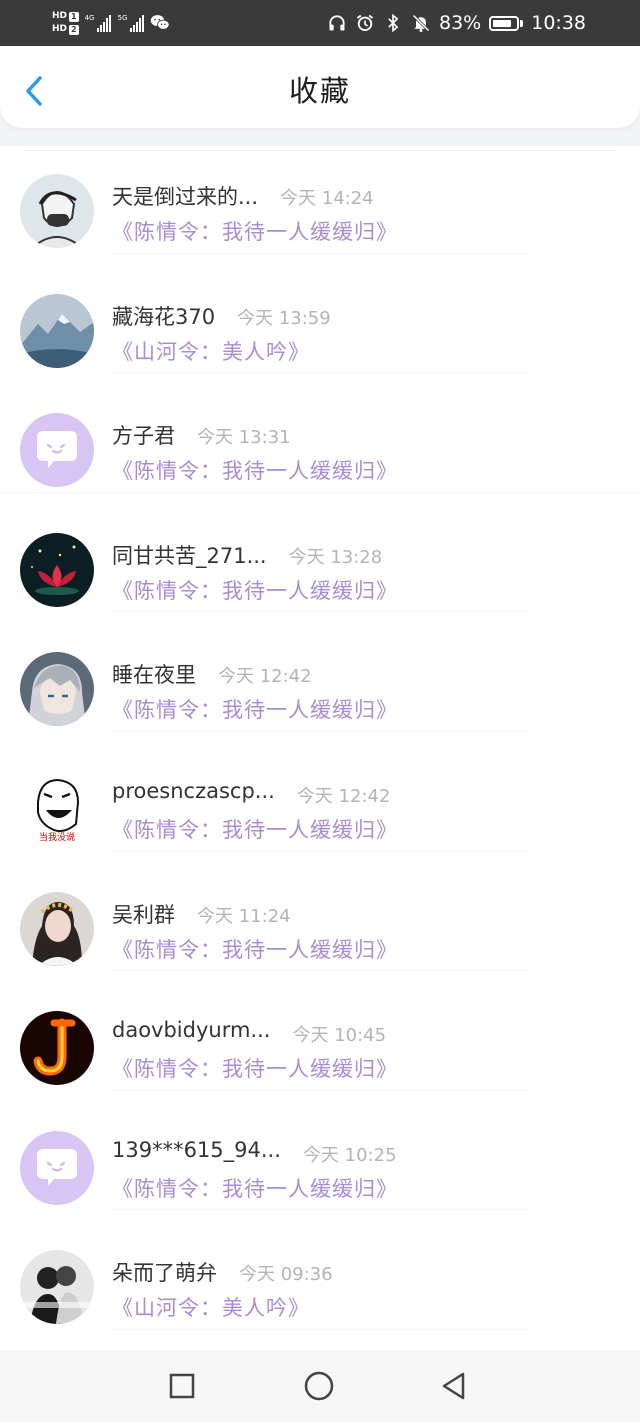 The height and width of the screenshot is (1422, 640). What do you see at coordinates (131, 23) in the screenshot?
I see `signal-2-icon: 5G` at bounding box center [131, 23].